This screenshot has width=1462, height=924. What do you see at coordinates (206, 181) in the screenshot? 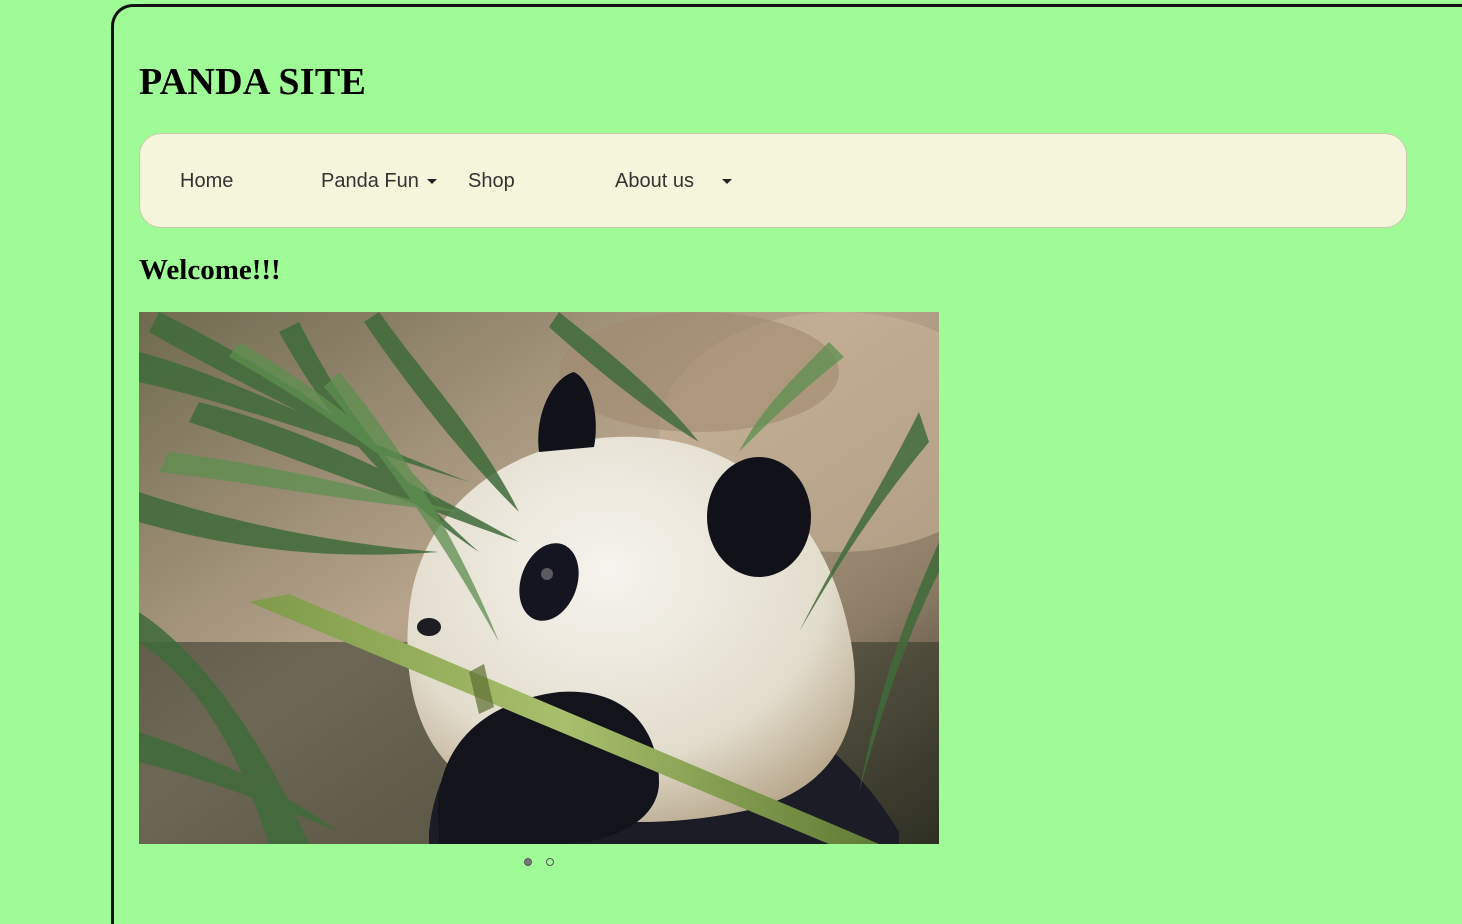
I see `nav-home-link: Home` at bounding box center [206, 181].